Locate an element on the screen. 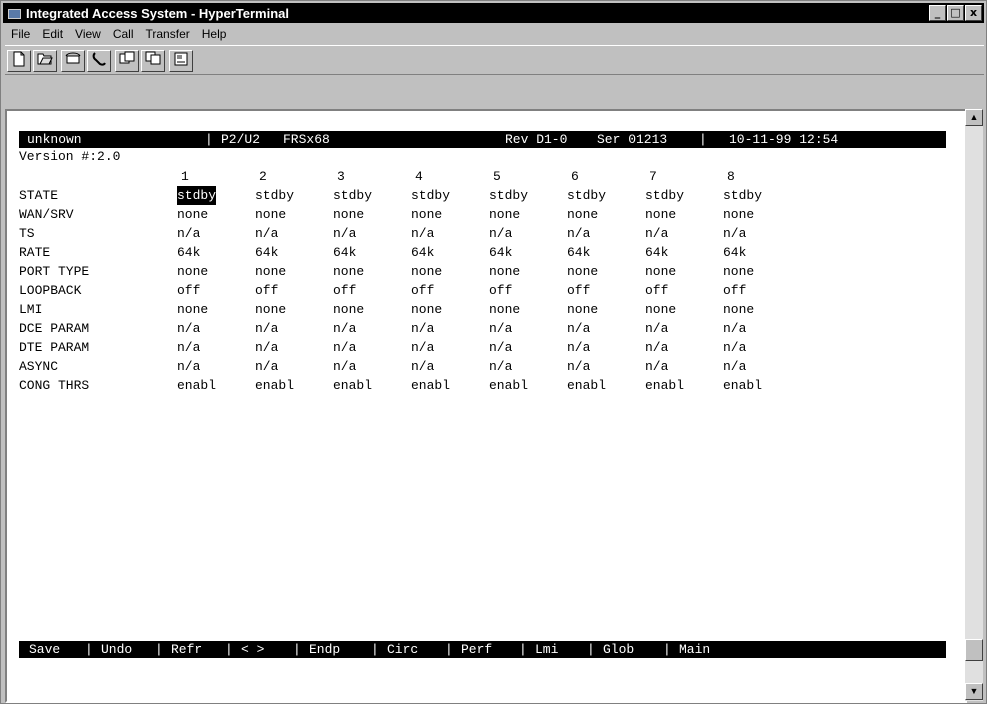 The height and width of the screenshot is (704, 987). command-page: < > is located at coordinates (252, 649).